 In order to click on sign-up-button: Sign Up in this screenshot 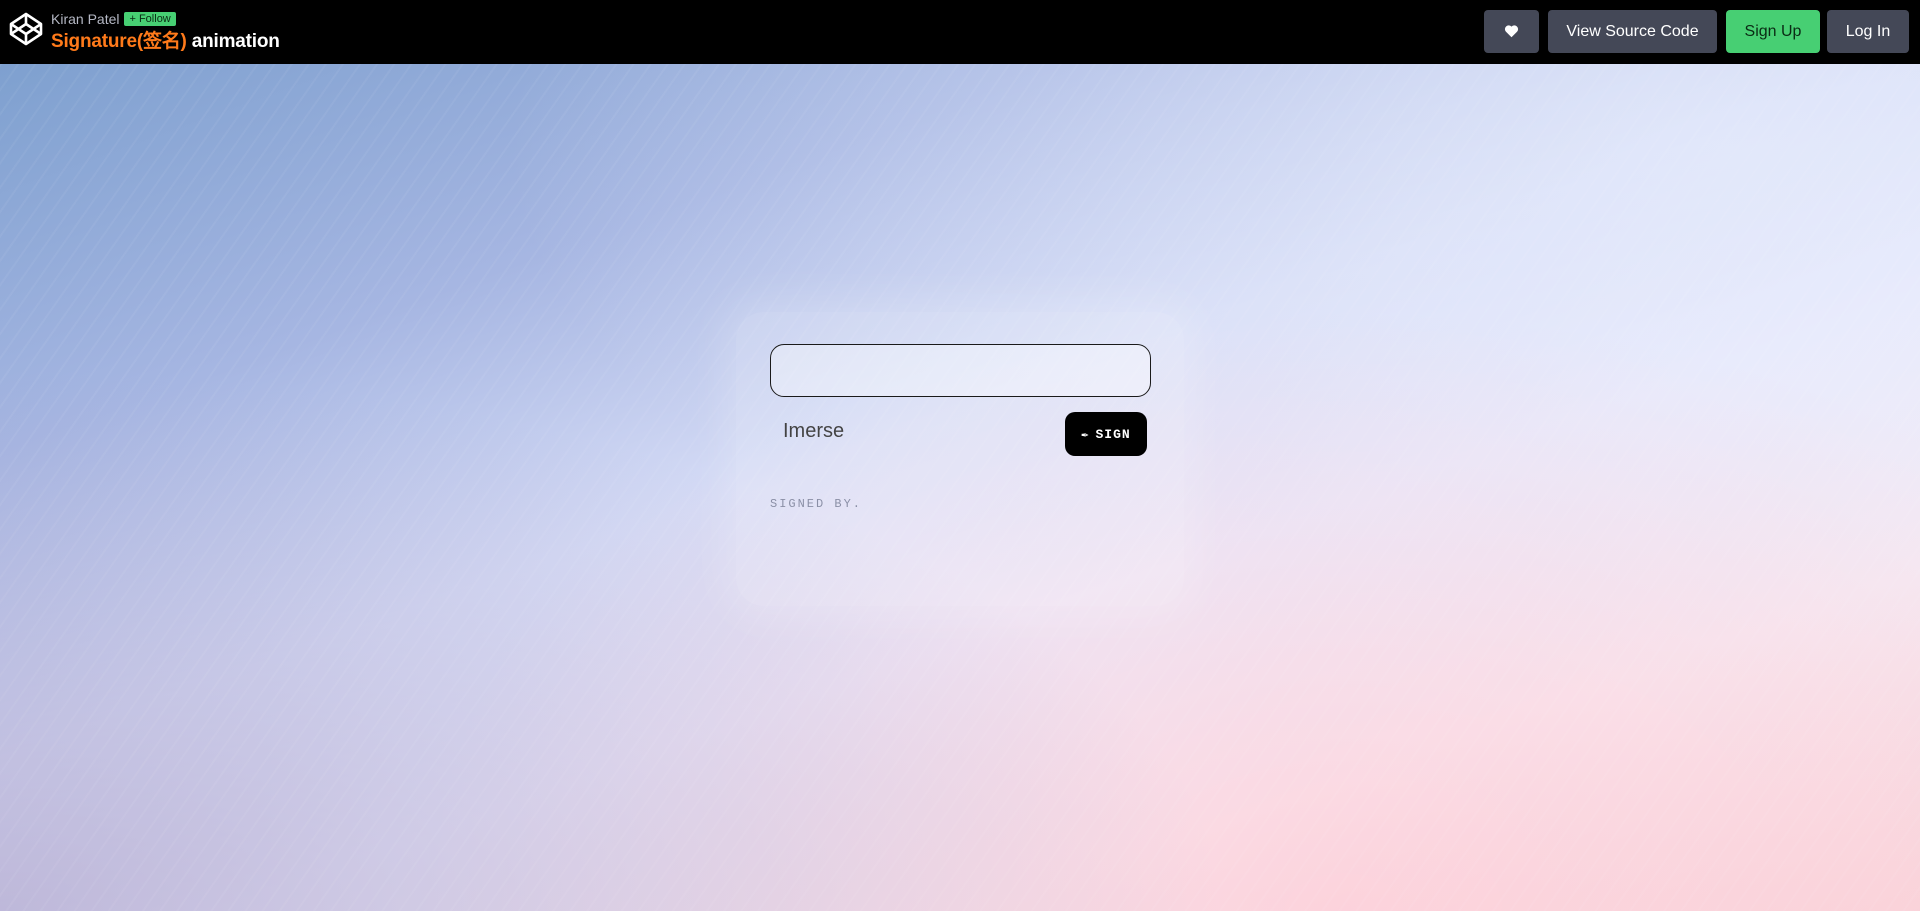, I will do `click(1773, 31)`.